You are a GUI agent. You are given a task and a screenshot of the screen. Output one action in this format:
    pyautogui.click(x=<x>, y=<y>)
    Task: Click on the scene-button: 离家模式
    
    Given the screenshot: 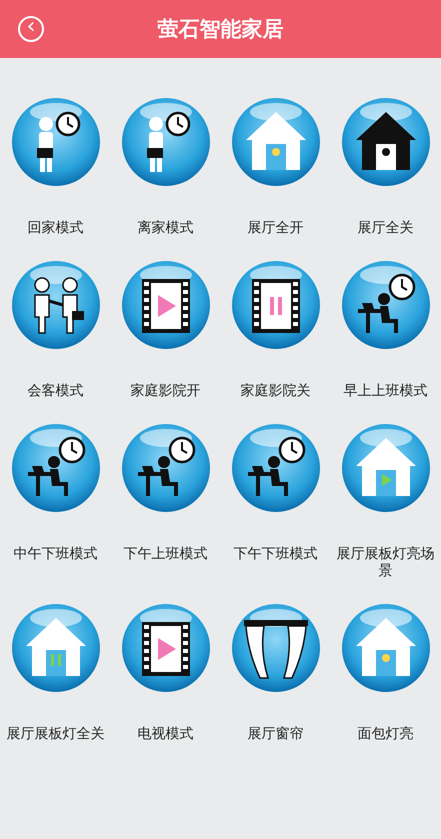 What is the action you would take?
    pyautogui.click(x=165, y=166)
    